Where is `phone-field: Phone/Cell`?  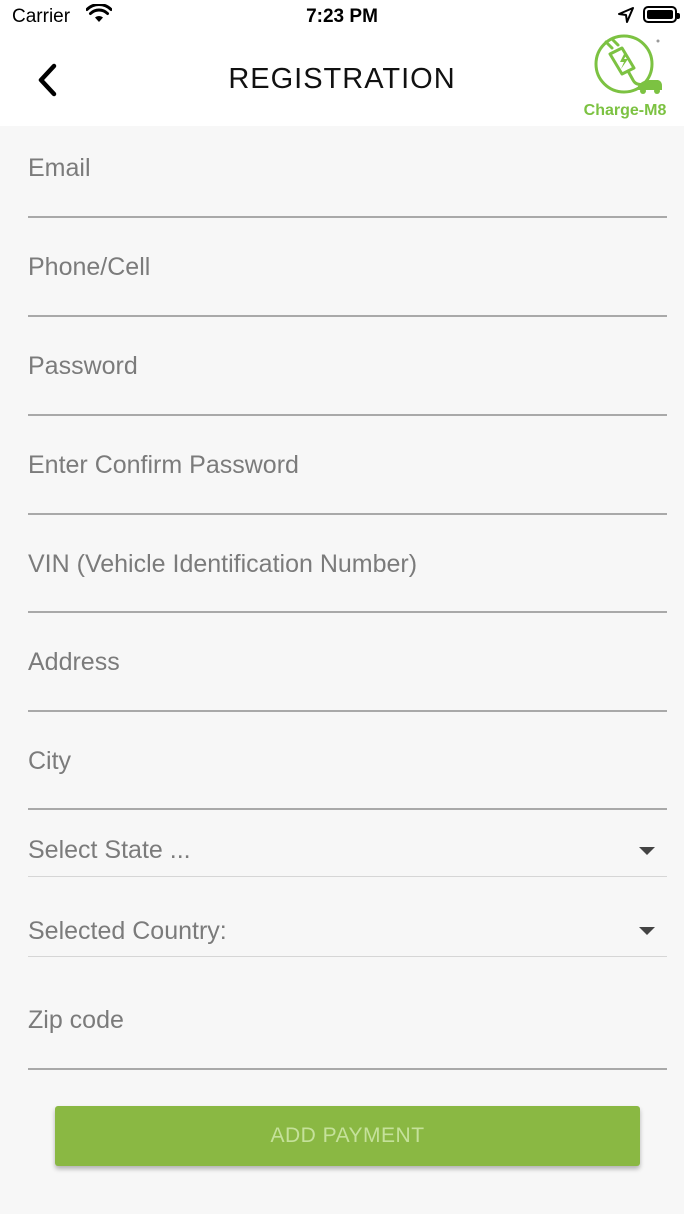 phone-field: Phone/Cell is located at coordinates (347, 271).